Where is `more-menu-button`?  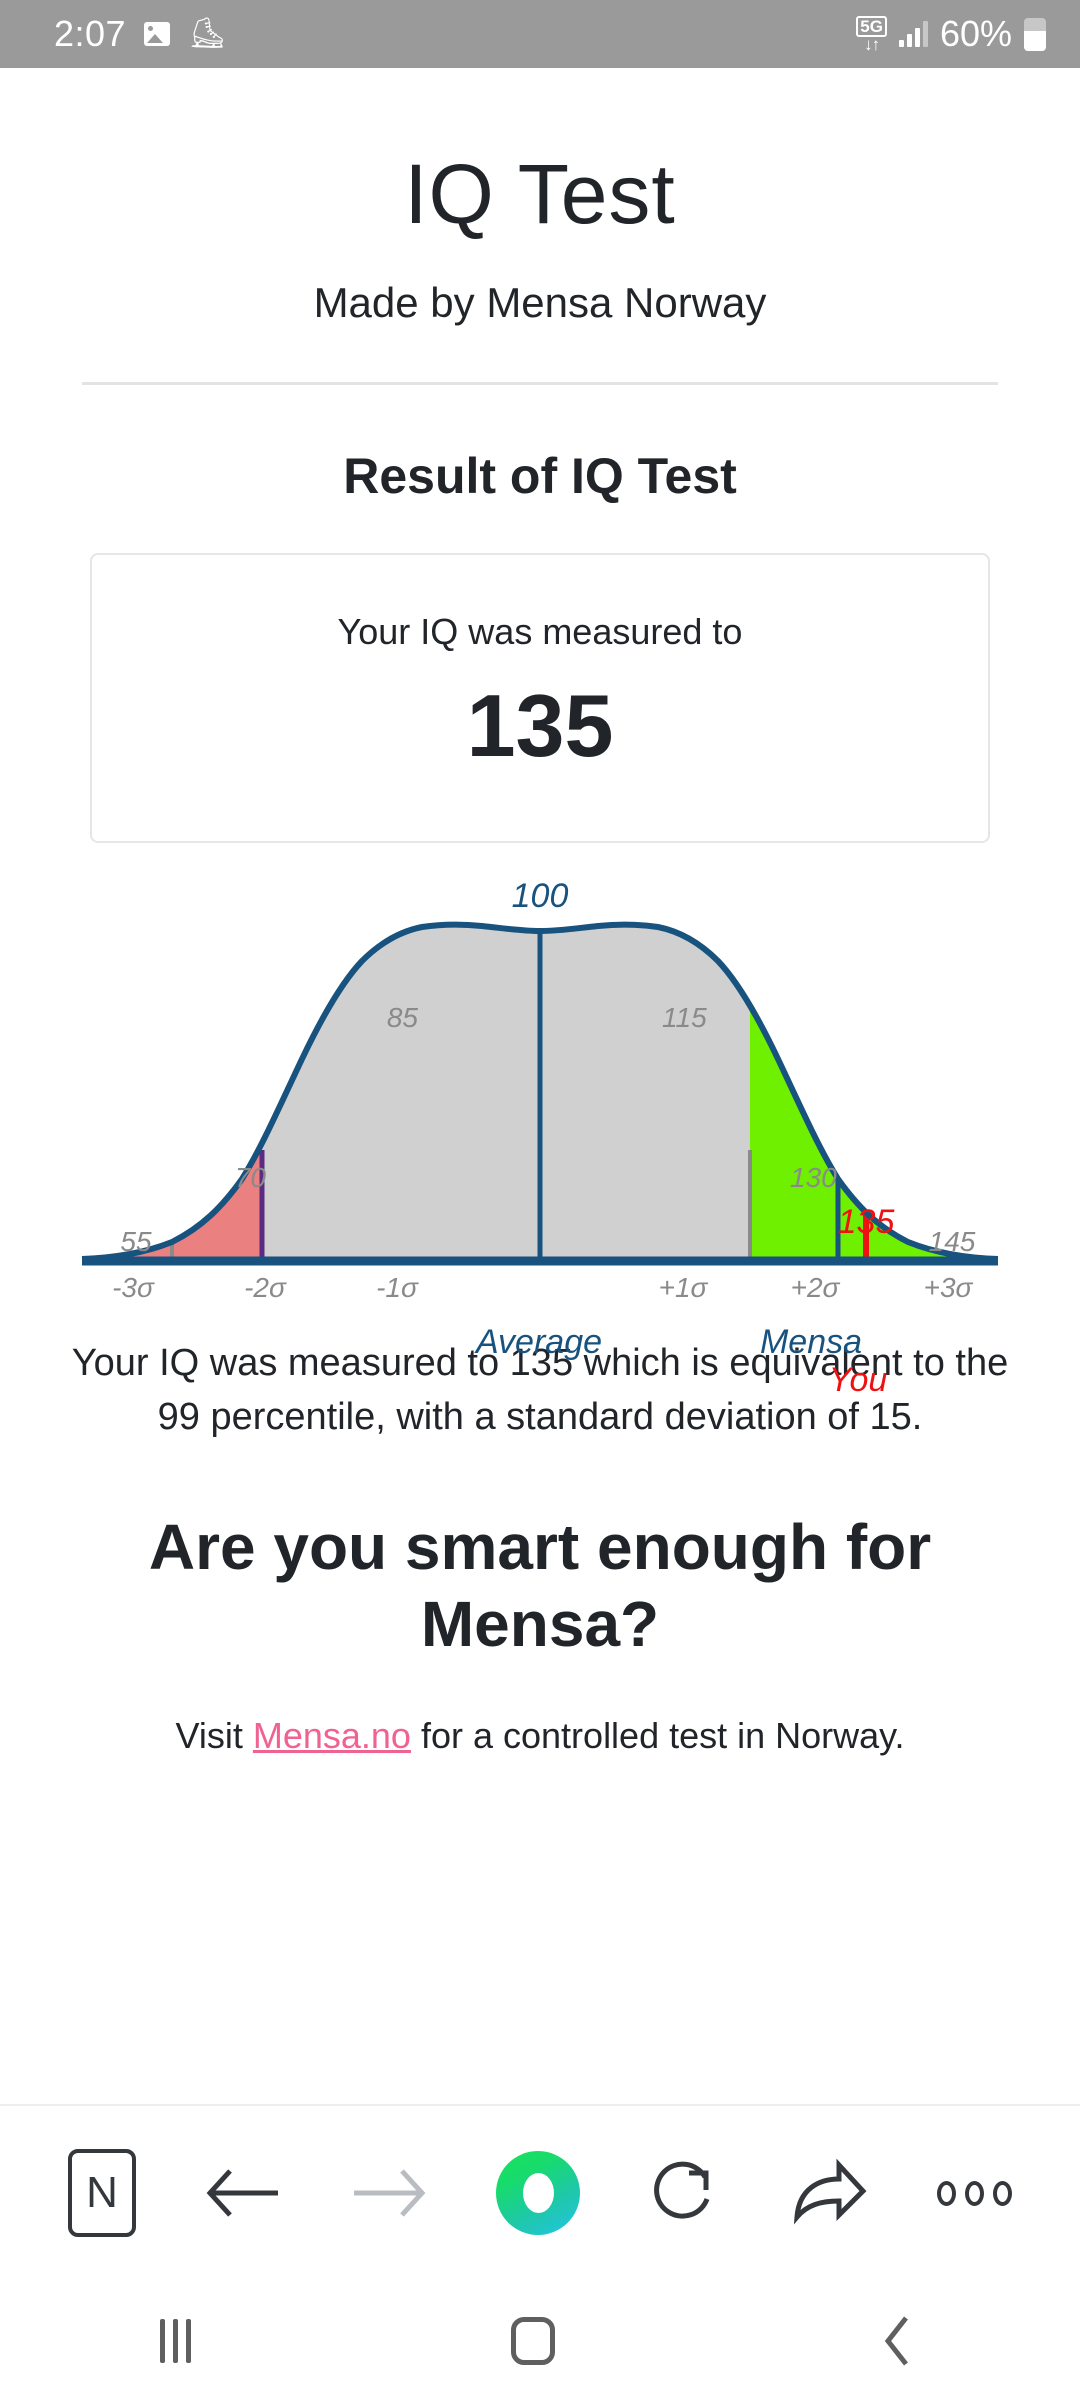
more-menu-button is located at coordinates (974, 2193).